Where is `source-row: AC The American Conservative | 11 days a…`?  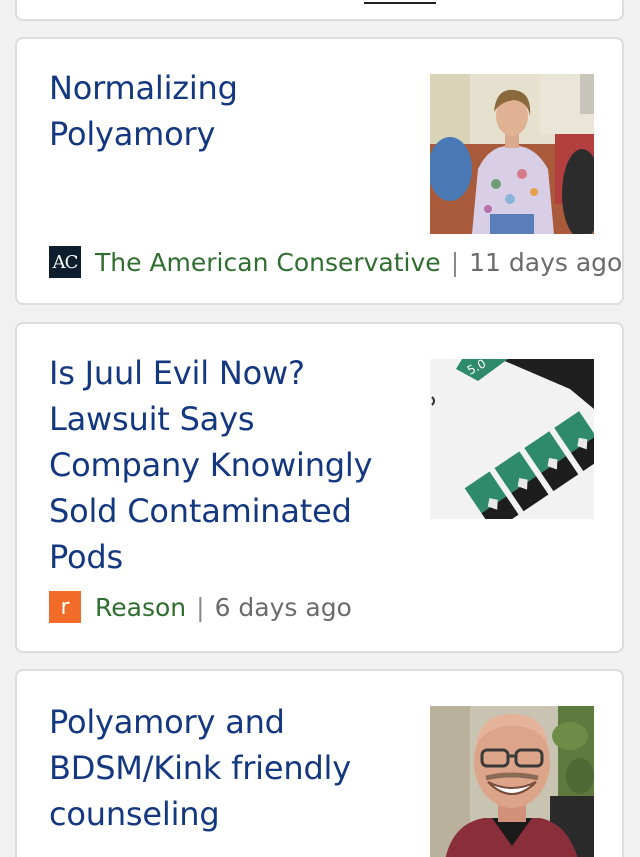
source-row: AC The American Conservative | 11 days a… is located at coordinates (335, 262).